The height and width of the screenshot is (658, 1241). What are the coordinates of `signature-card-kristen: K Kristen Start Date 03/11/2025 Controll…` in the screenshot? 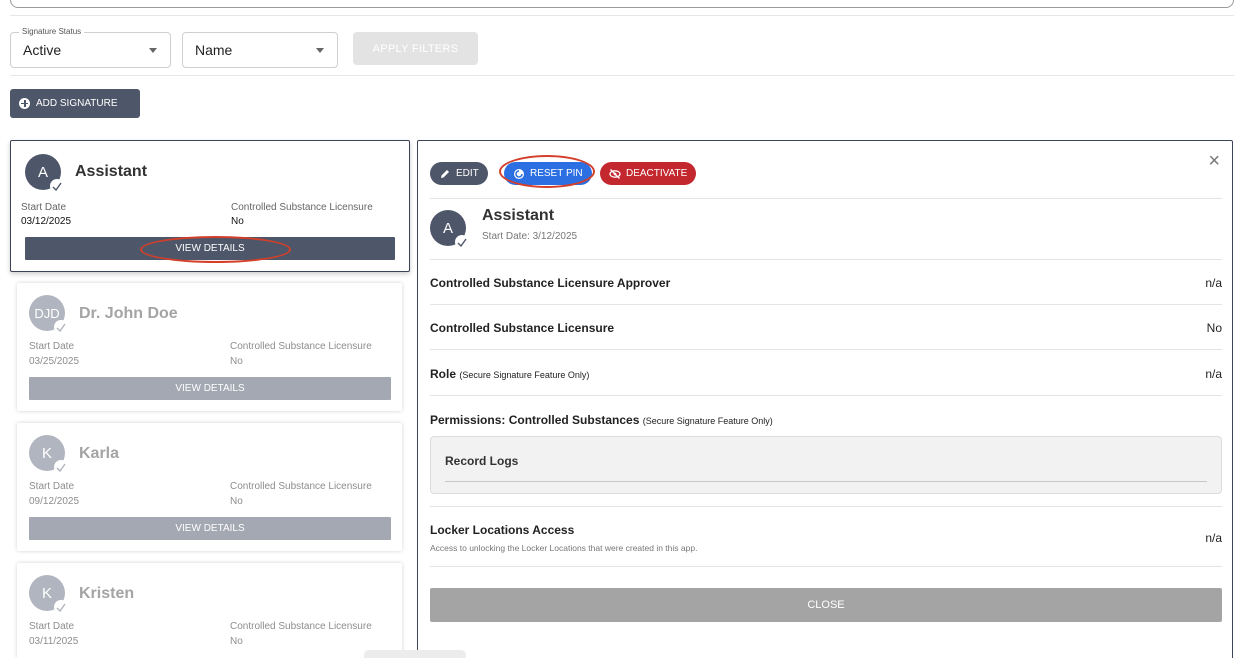 It's located at (209, 610).